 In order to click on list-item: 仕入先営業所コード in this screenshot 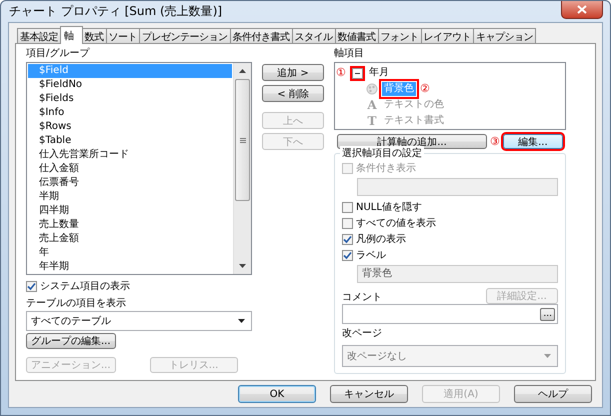, I will do `click(130, 155)`.